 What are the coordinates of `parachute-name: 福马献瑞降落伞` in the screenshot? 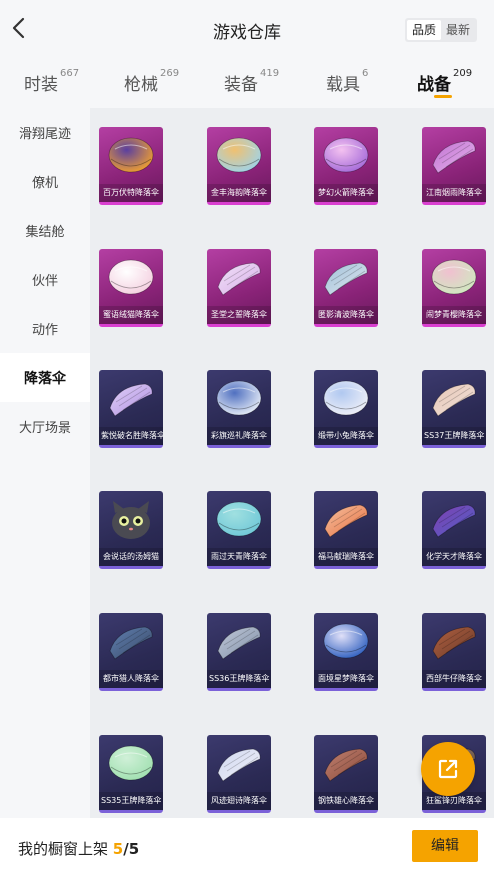 It's located at (346, 557).